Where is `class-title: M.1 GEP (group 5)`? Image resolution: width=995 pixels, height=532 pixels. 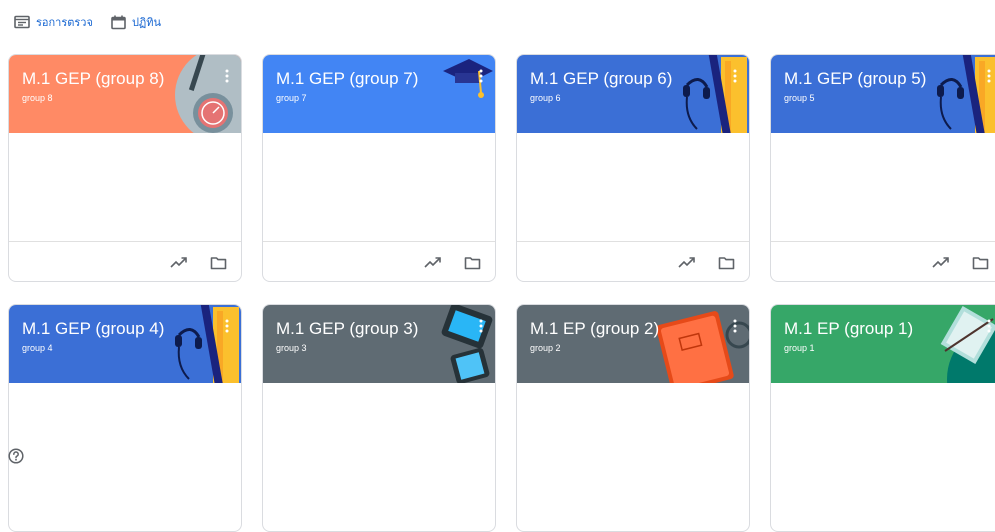
class-title: M.1 GEP (group 5) is located at coordinates (855, 79).